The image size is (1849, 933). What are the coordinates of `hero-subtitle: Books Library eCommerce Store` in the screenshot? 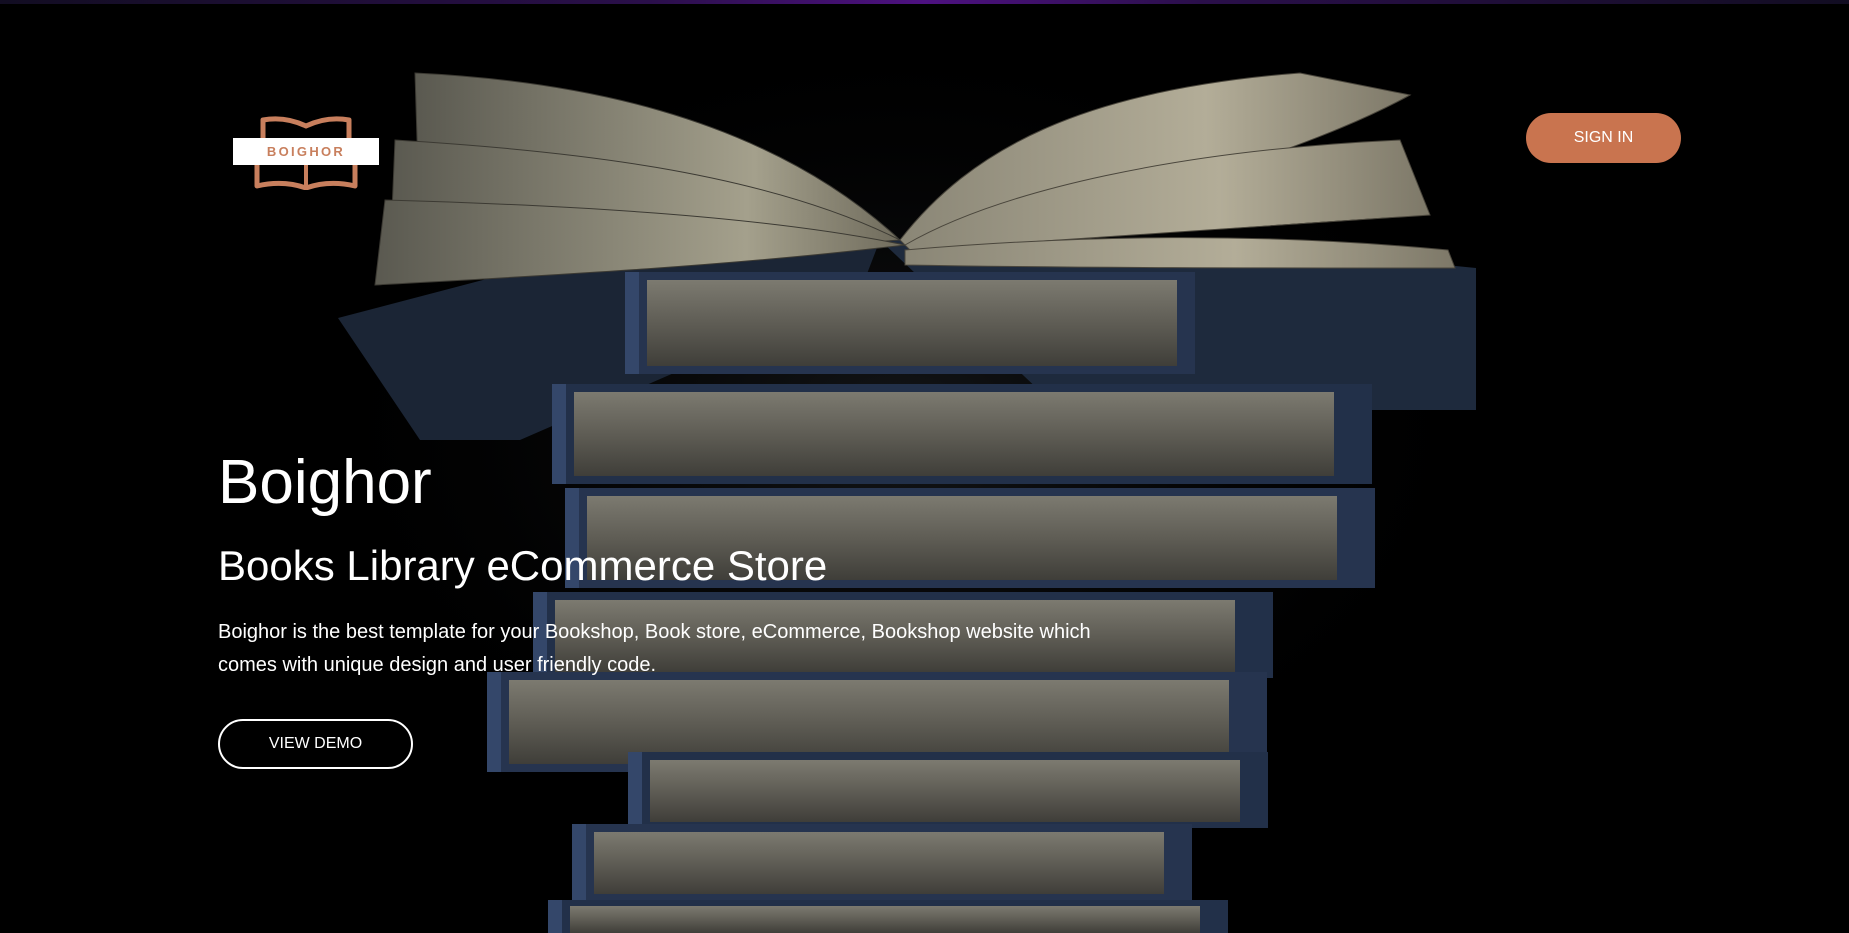 It's located at (523, 565).